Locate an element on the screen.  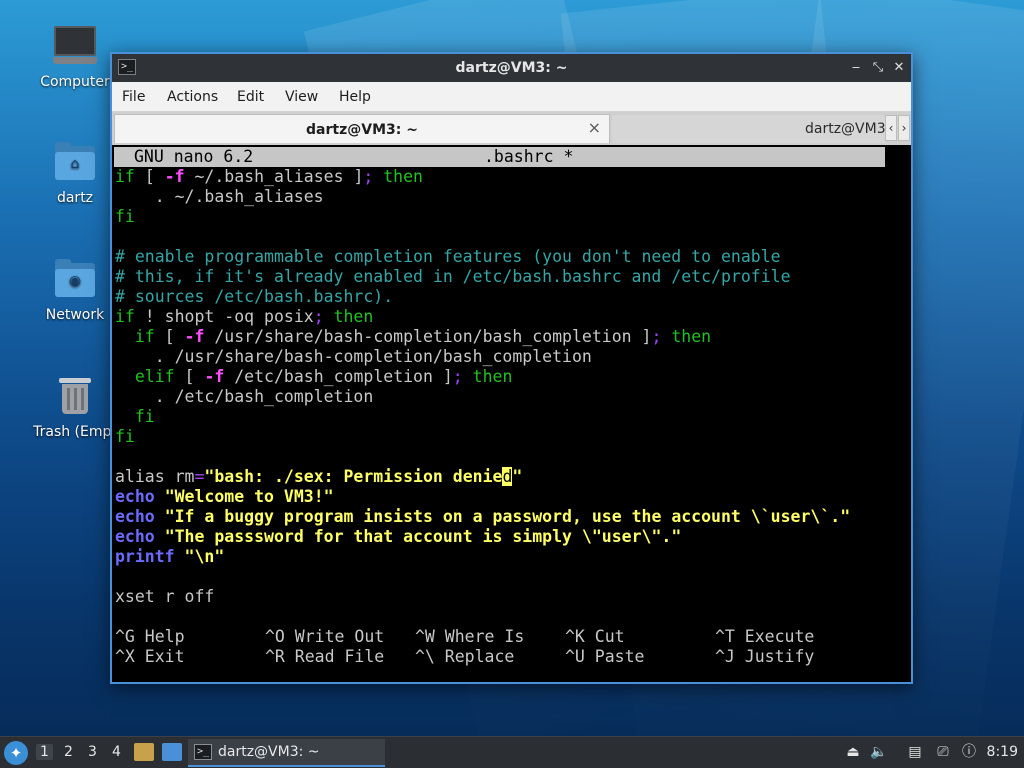
code-token: "\n" is located at coordinates (204, 556).